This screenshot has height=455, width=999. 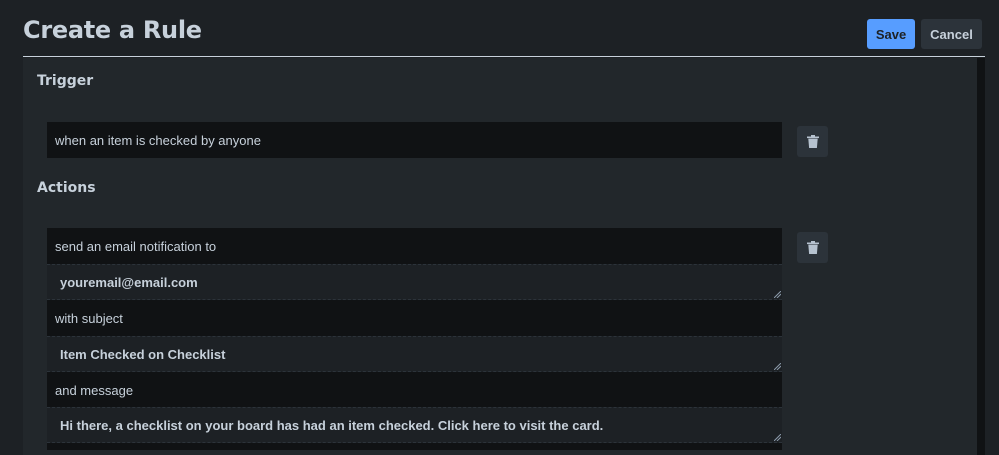 What do you see at coordinates (414, 354) in the screenshot?
I see `subject-input: Item Checked on Checklist` at bounding box center [414, 354].